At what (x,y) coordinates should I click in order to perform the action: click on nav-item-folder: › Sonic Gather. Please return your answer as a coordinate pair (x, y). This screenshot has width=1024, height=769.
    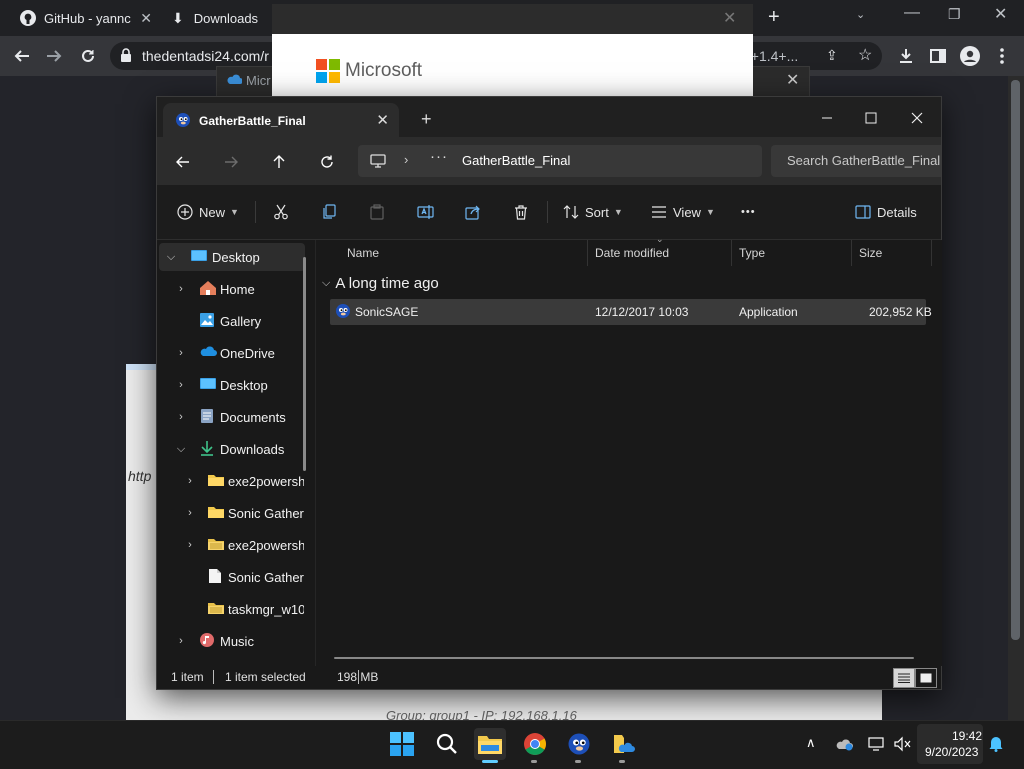
    Looking at the image, I should click on (232, 513).